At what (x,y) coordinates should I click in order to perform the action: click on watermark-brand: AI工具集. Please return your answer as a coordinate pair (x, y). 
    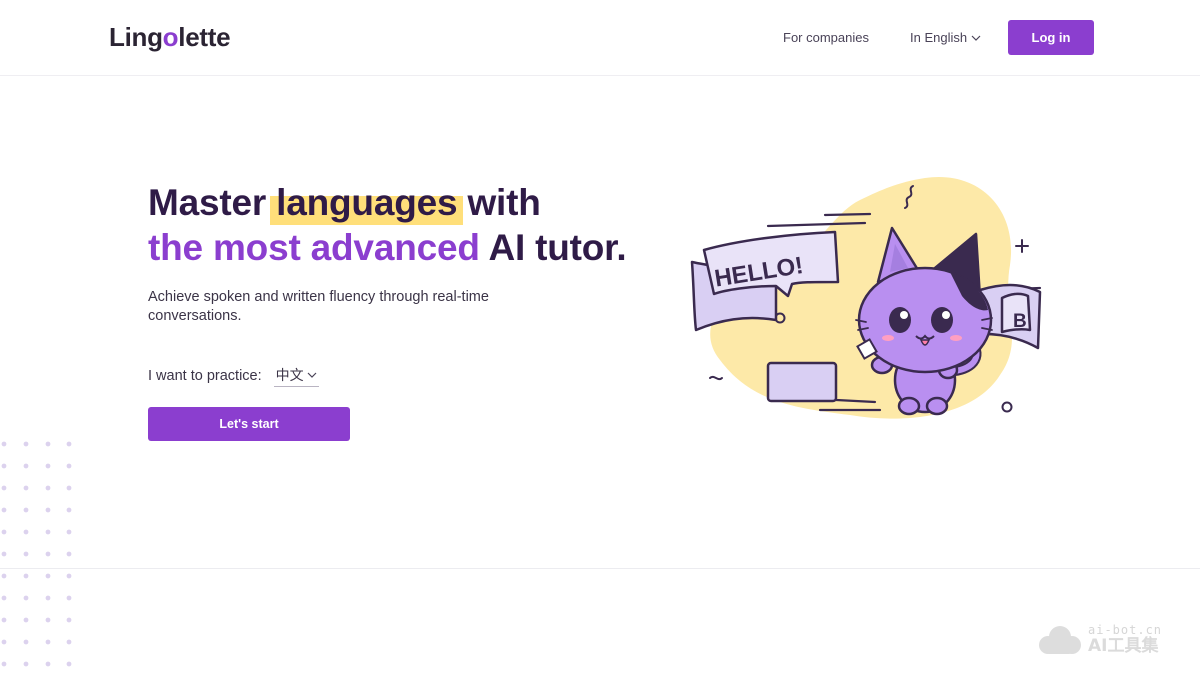
    Looking at the image, I should click on (1123, 646).